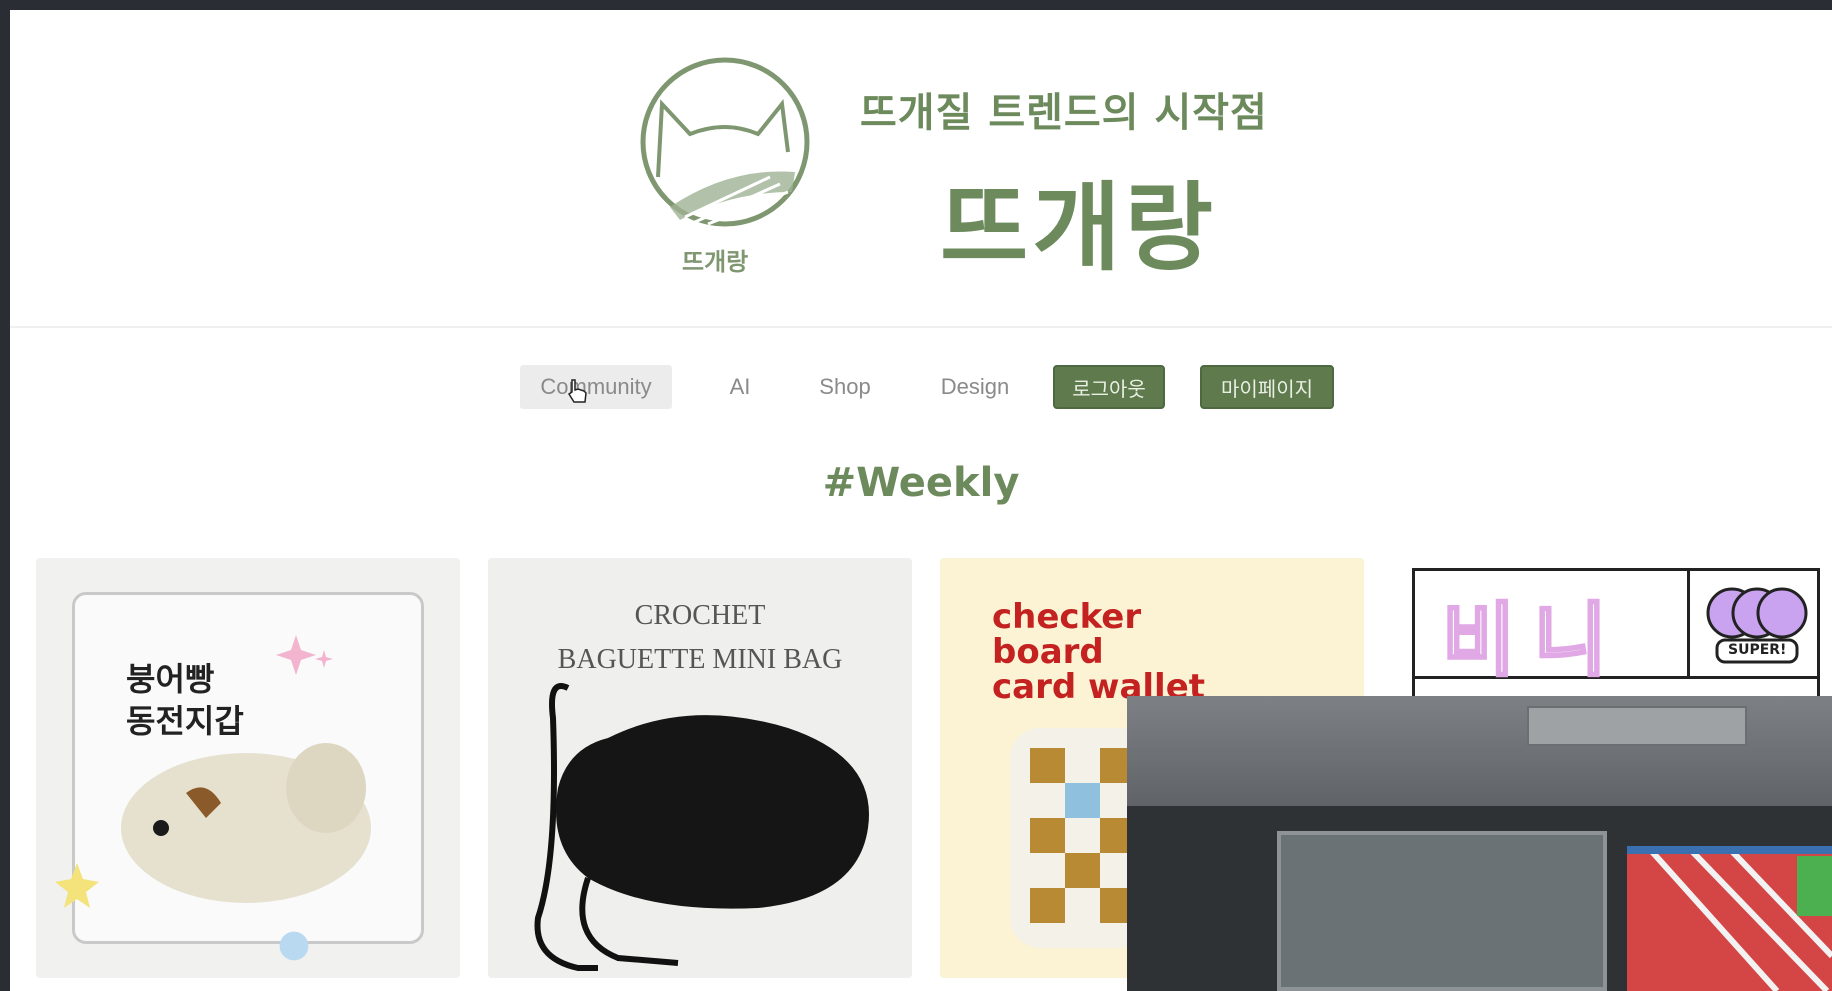 Image resolution: width=1832 pixels, height=991 pixels. Describe the element at coordinates (1064, 113) in the screenshot. I see `tagline: 뜨개질 트렌드의 시작점` at that location.